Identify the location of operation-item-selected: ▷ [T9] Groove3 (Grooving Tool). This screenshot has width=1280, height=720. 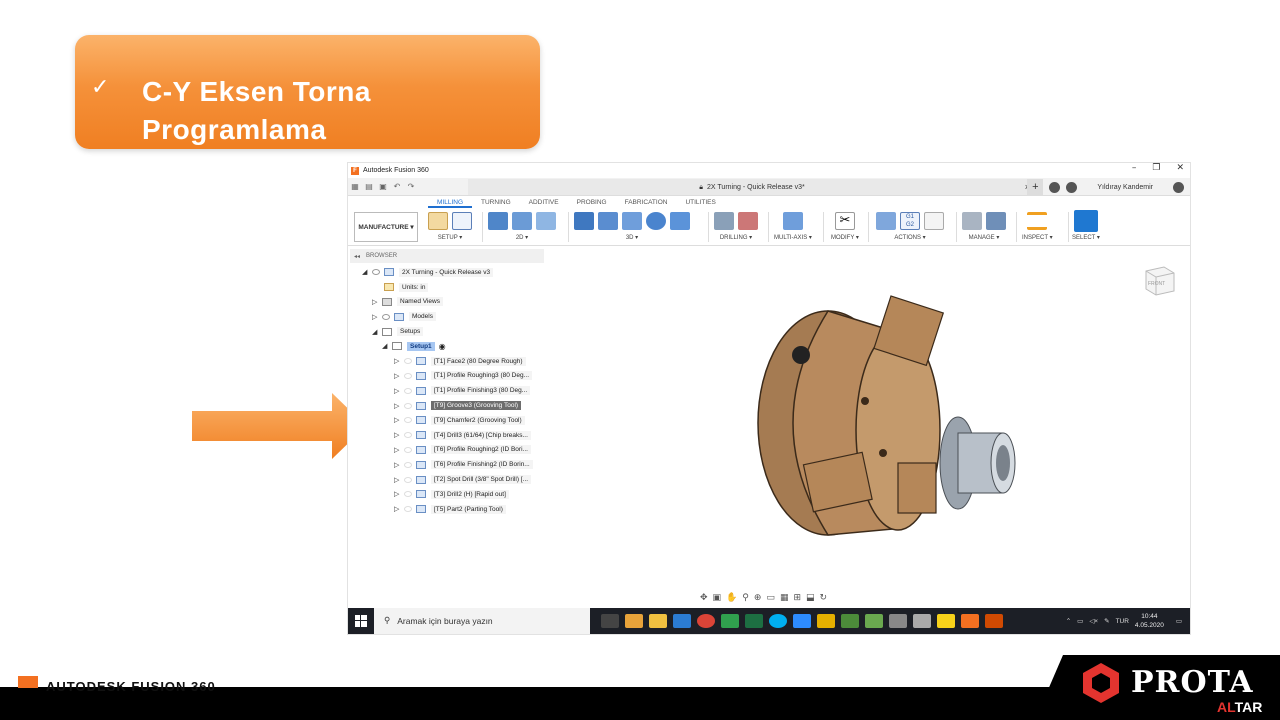
(450, 405).